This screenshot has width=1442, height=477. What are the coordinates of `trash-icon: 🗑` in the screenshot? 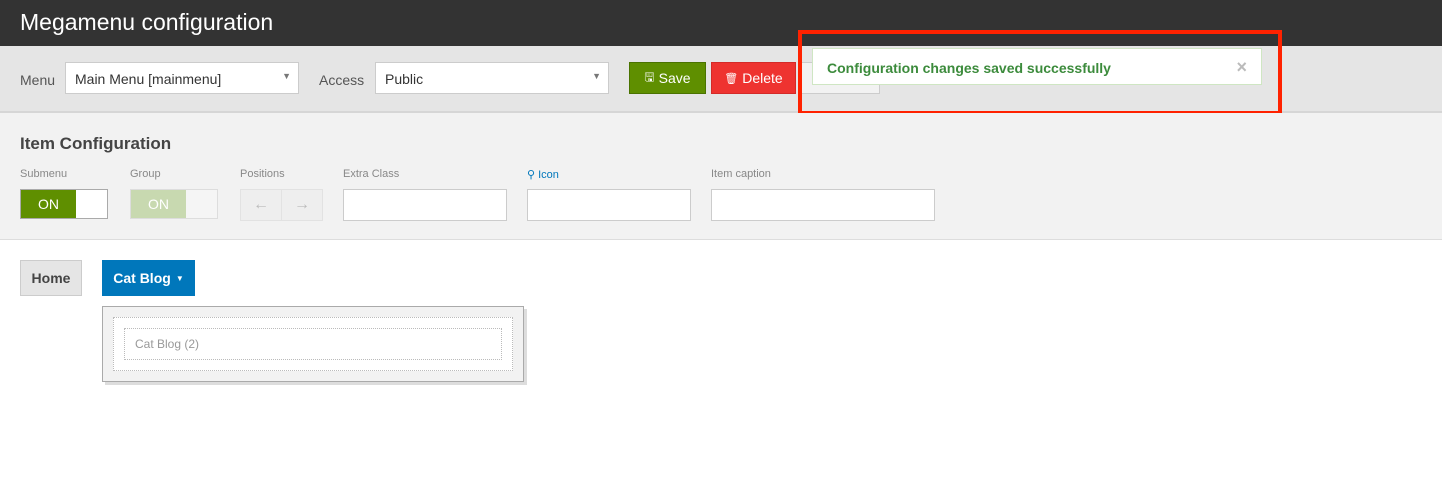 It's located at (731, 78).